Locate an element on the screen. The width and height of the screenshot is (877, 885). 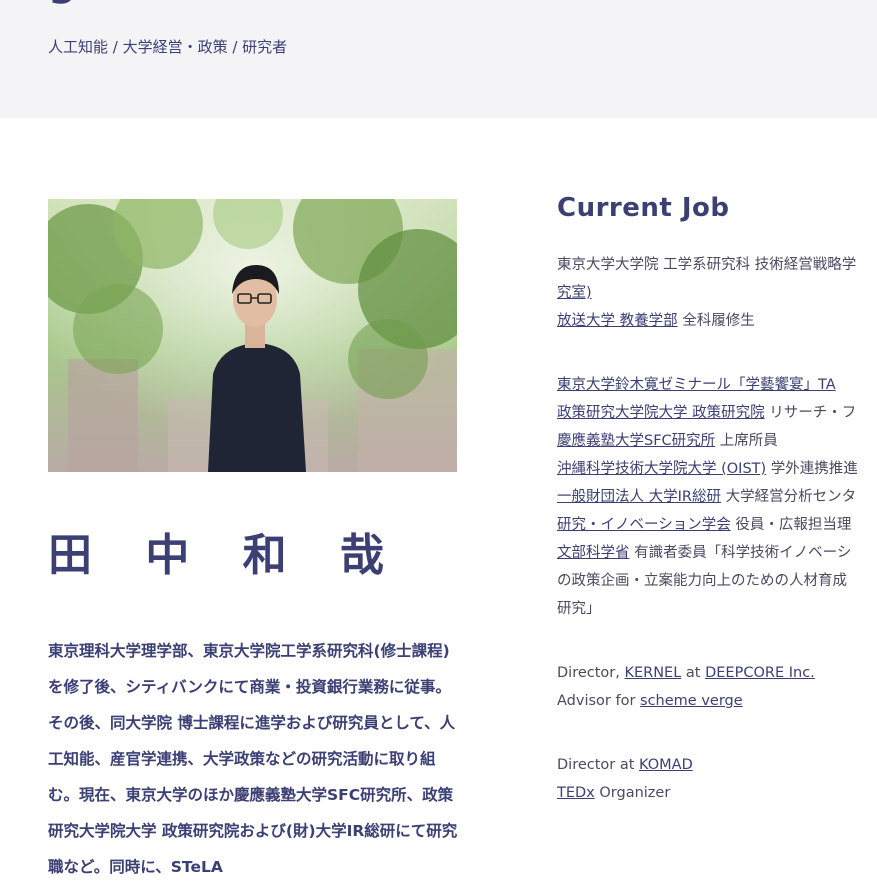
job-link-tedx: TEDx is located at coordinates (576, 793).